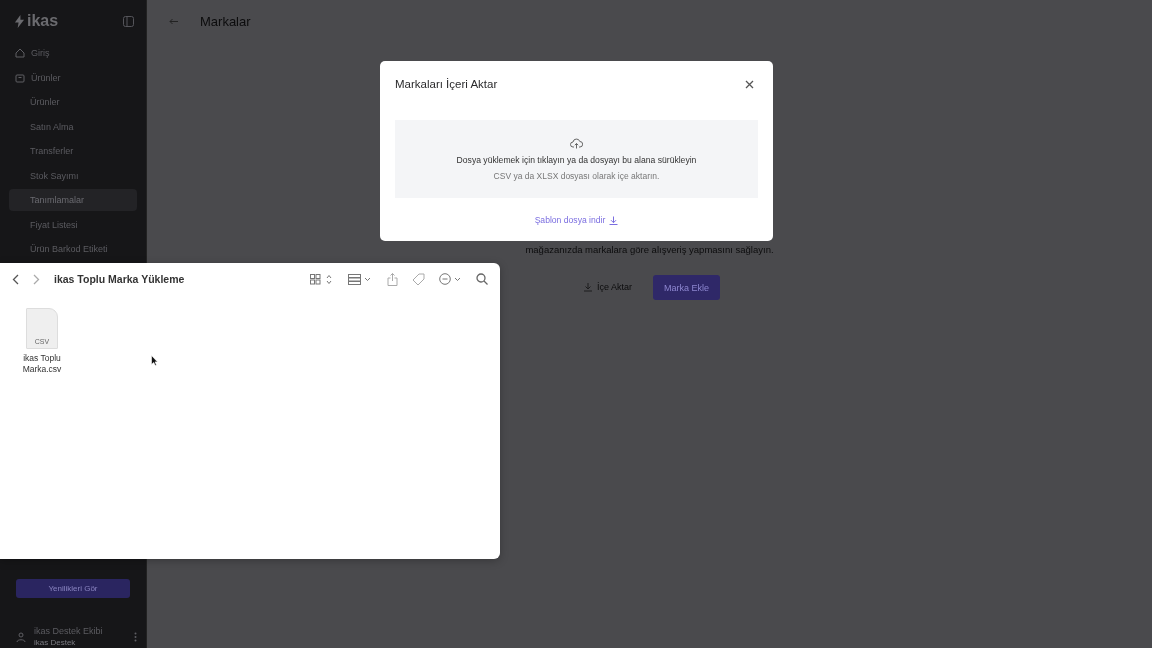  I want to click on sidebar-toggle-icon, so click(128, 21).